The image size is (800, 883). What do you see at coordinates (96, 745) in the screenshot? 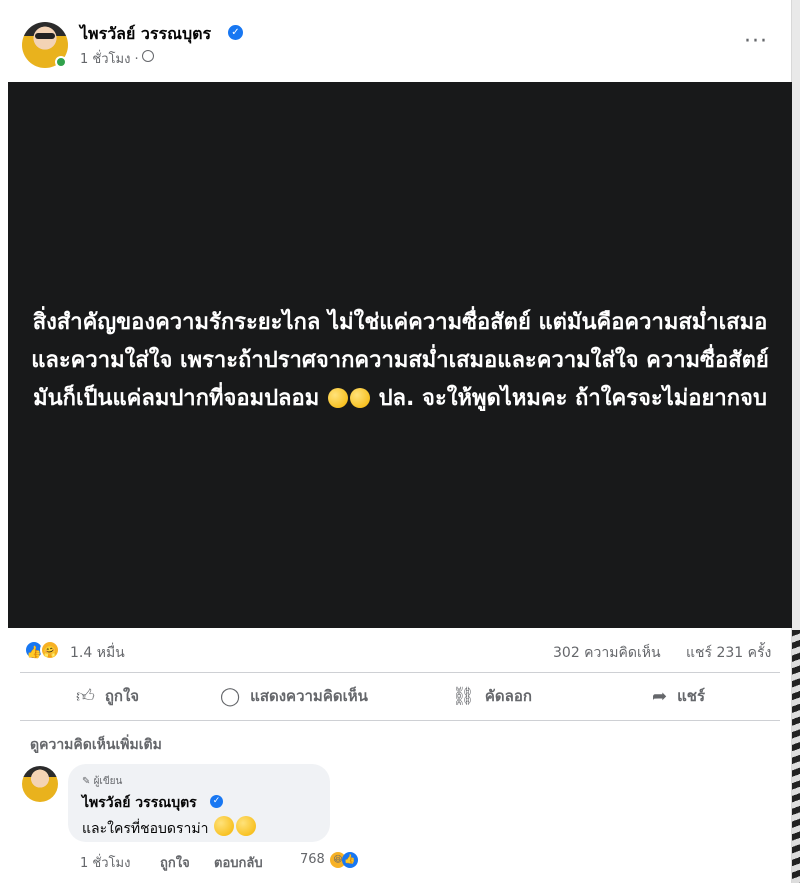
I see `view-more-comments-link: ดูความคิดเห็นเพิ่มเติม` at bounding box center [96, 745].